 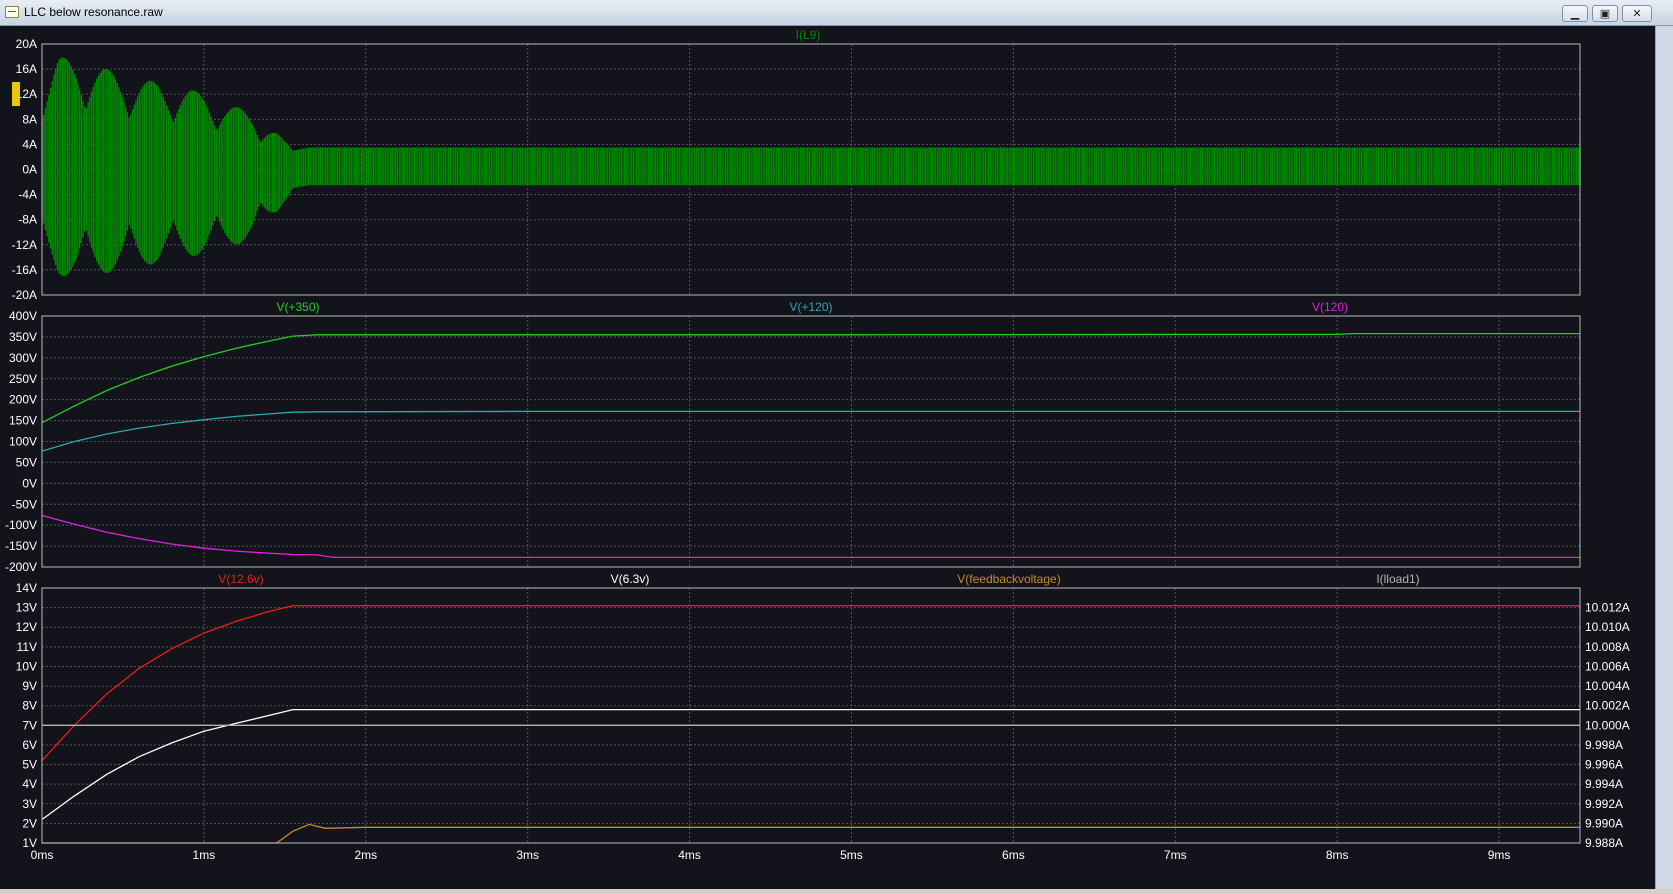 I want to click on legend-v-6-3v: V(6.3v), so click(x=630, y=579).